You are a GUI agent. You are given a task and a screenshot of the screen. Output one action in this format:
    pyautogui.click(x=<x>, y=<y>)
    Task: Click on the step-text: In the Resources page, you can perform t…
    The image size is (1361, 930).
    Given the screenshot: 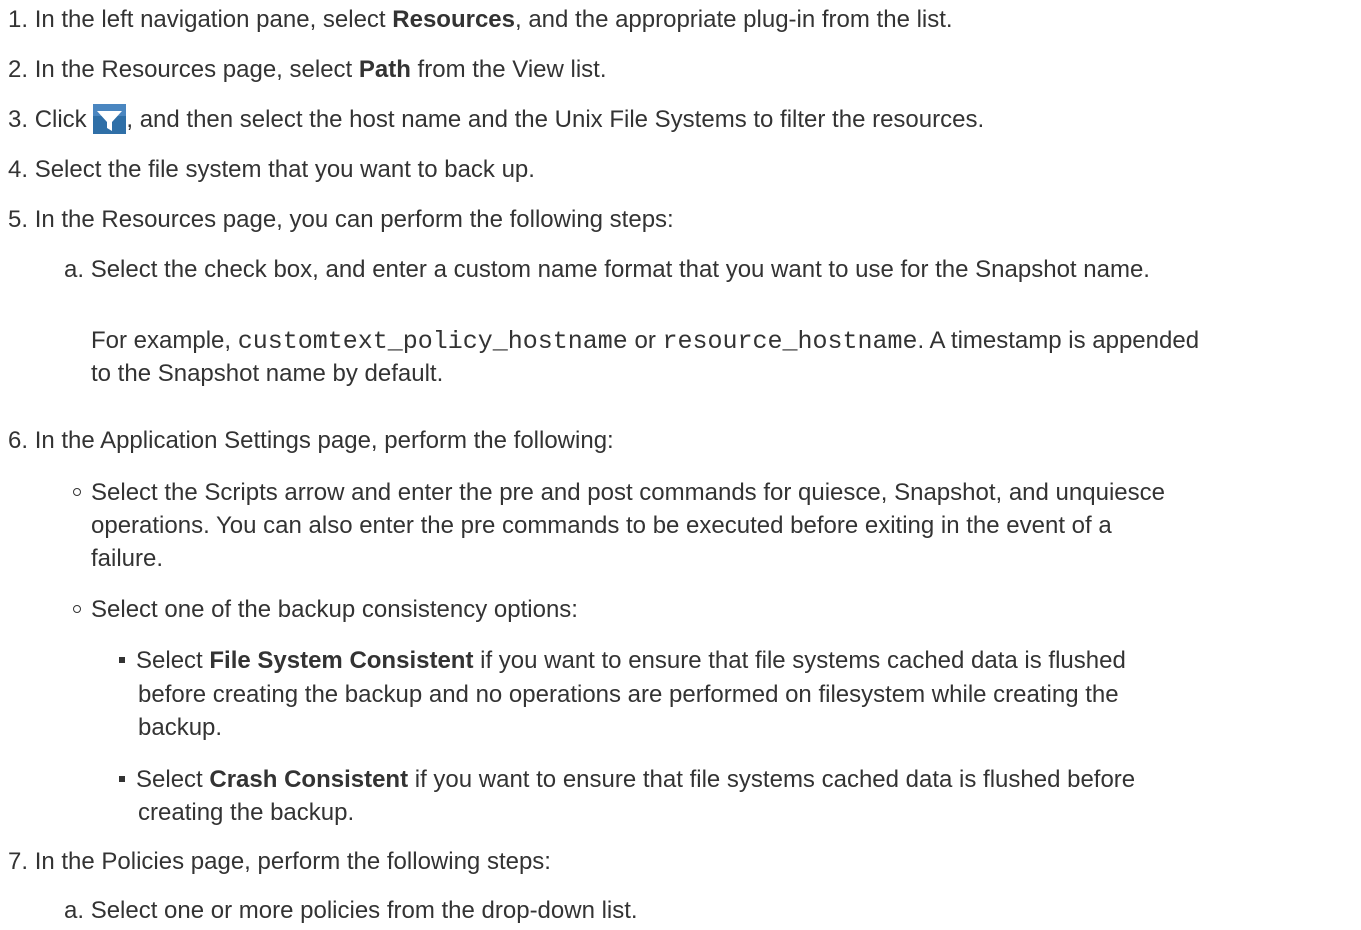 What is the action you would take?
    pyautogui.click(x=354, y=219)
    